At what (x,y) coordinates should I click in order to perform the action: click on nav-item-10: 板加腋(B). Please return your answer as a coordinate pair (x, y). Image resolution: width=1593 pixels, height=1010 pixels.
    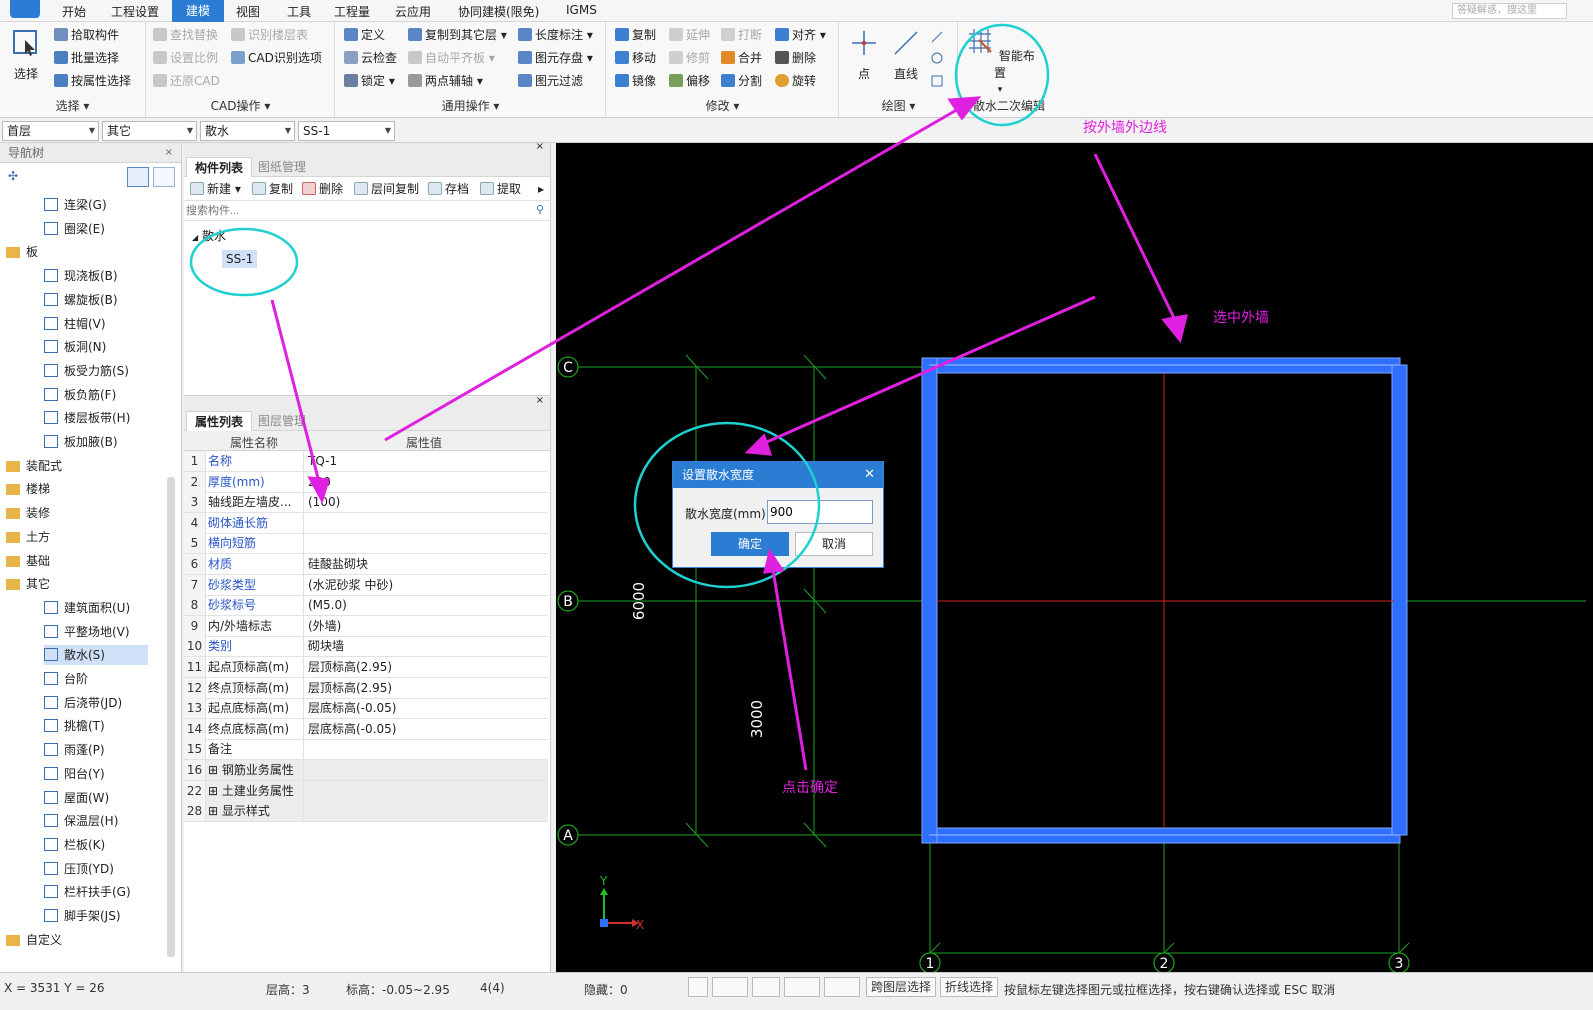
    Looking at the image, I should click on (81, 442).